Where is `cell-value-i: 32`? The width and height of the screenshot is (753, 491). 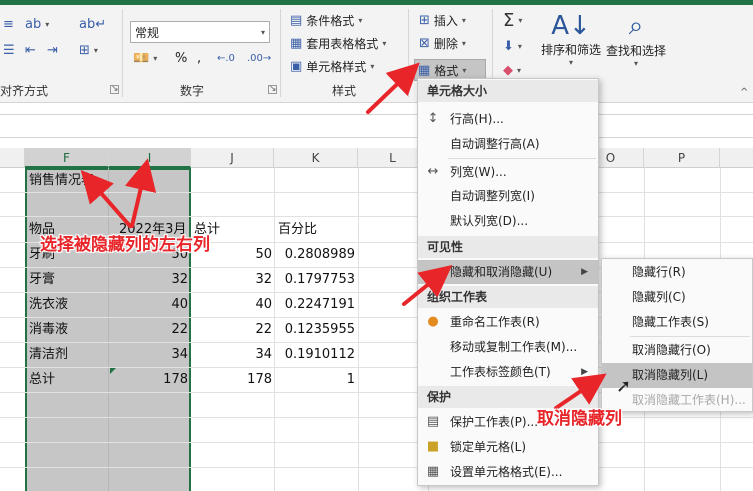 cell-value-i: 32 is located at coordinates (148, 280).